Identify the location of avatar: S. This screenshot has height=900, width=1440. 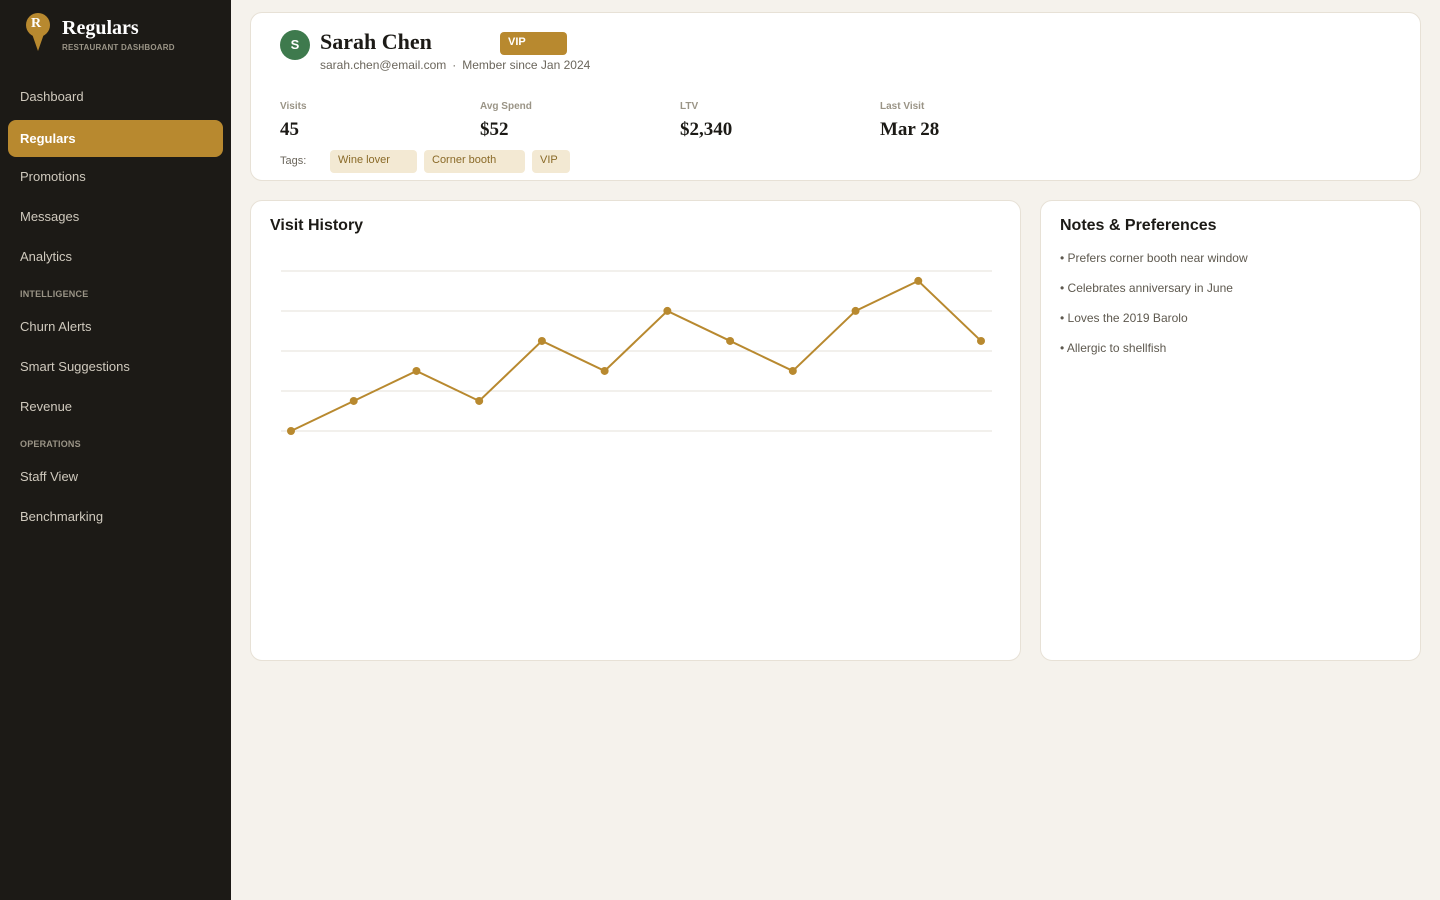
(295, 45).